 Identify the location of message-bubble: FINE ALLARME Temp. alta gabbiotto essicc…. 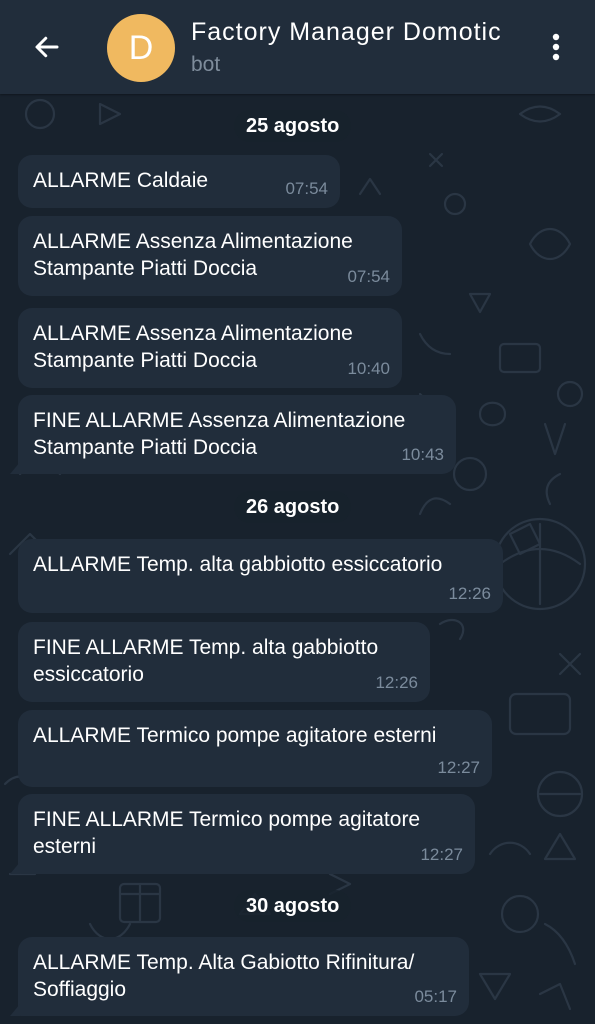
(224, 662).